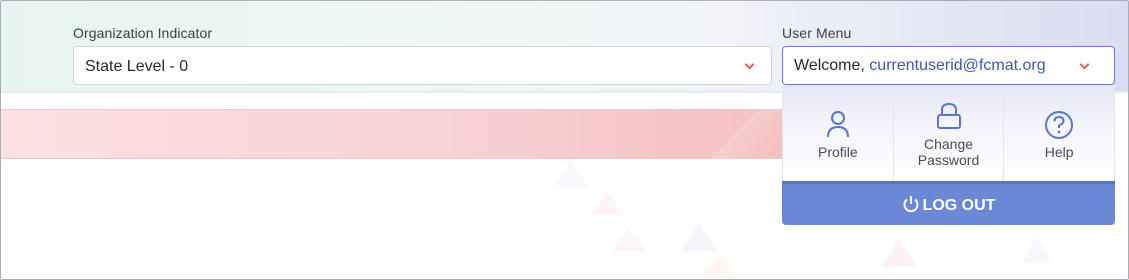 The image size is (1129, 280). Describe the element at coordinates (911, 206) in the screenshot. I see `power-icon` at that location.